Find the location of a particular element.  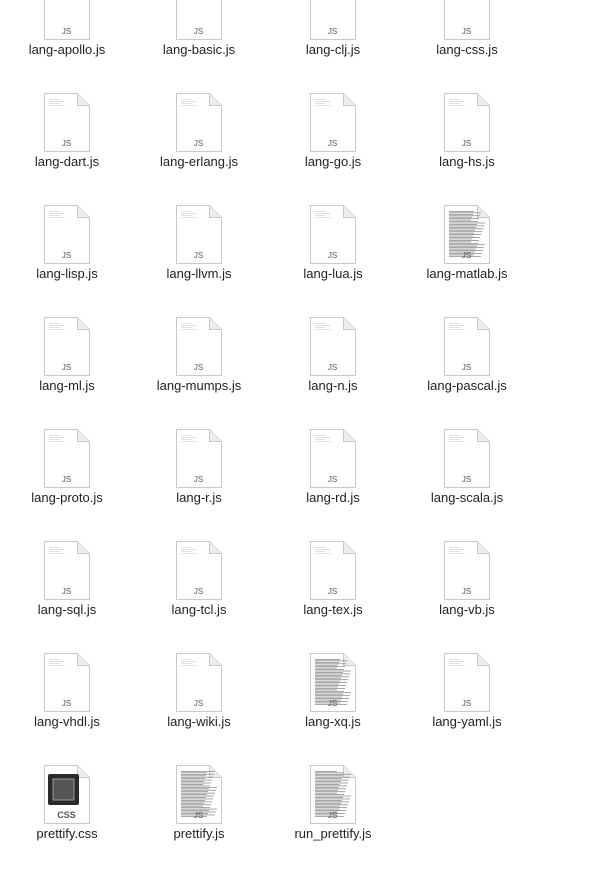

file-item: JS lang-tex.js is located at coordinates (333, 592).